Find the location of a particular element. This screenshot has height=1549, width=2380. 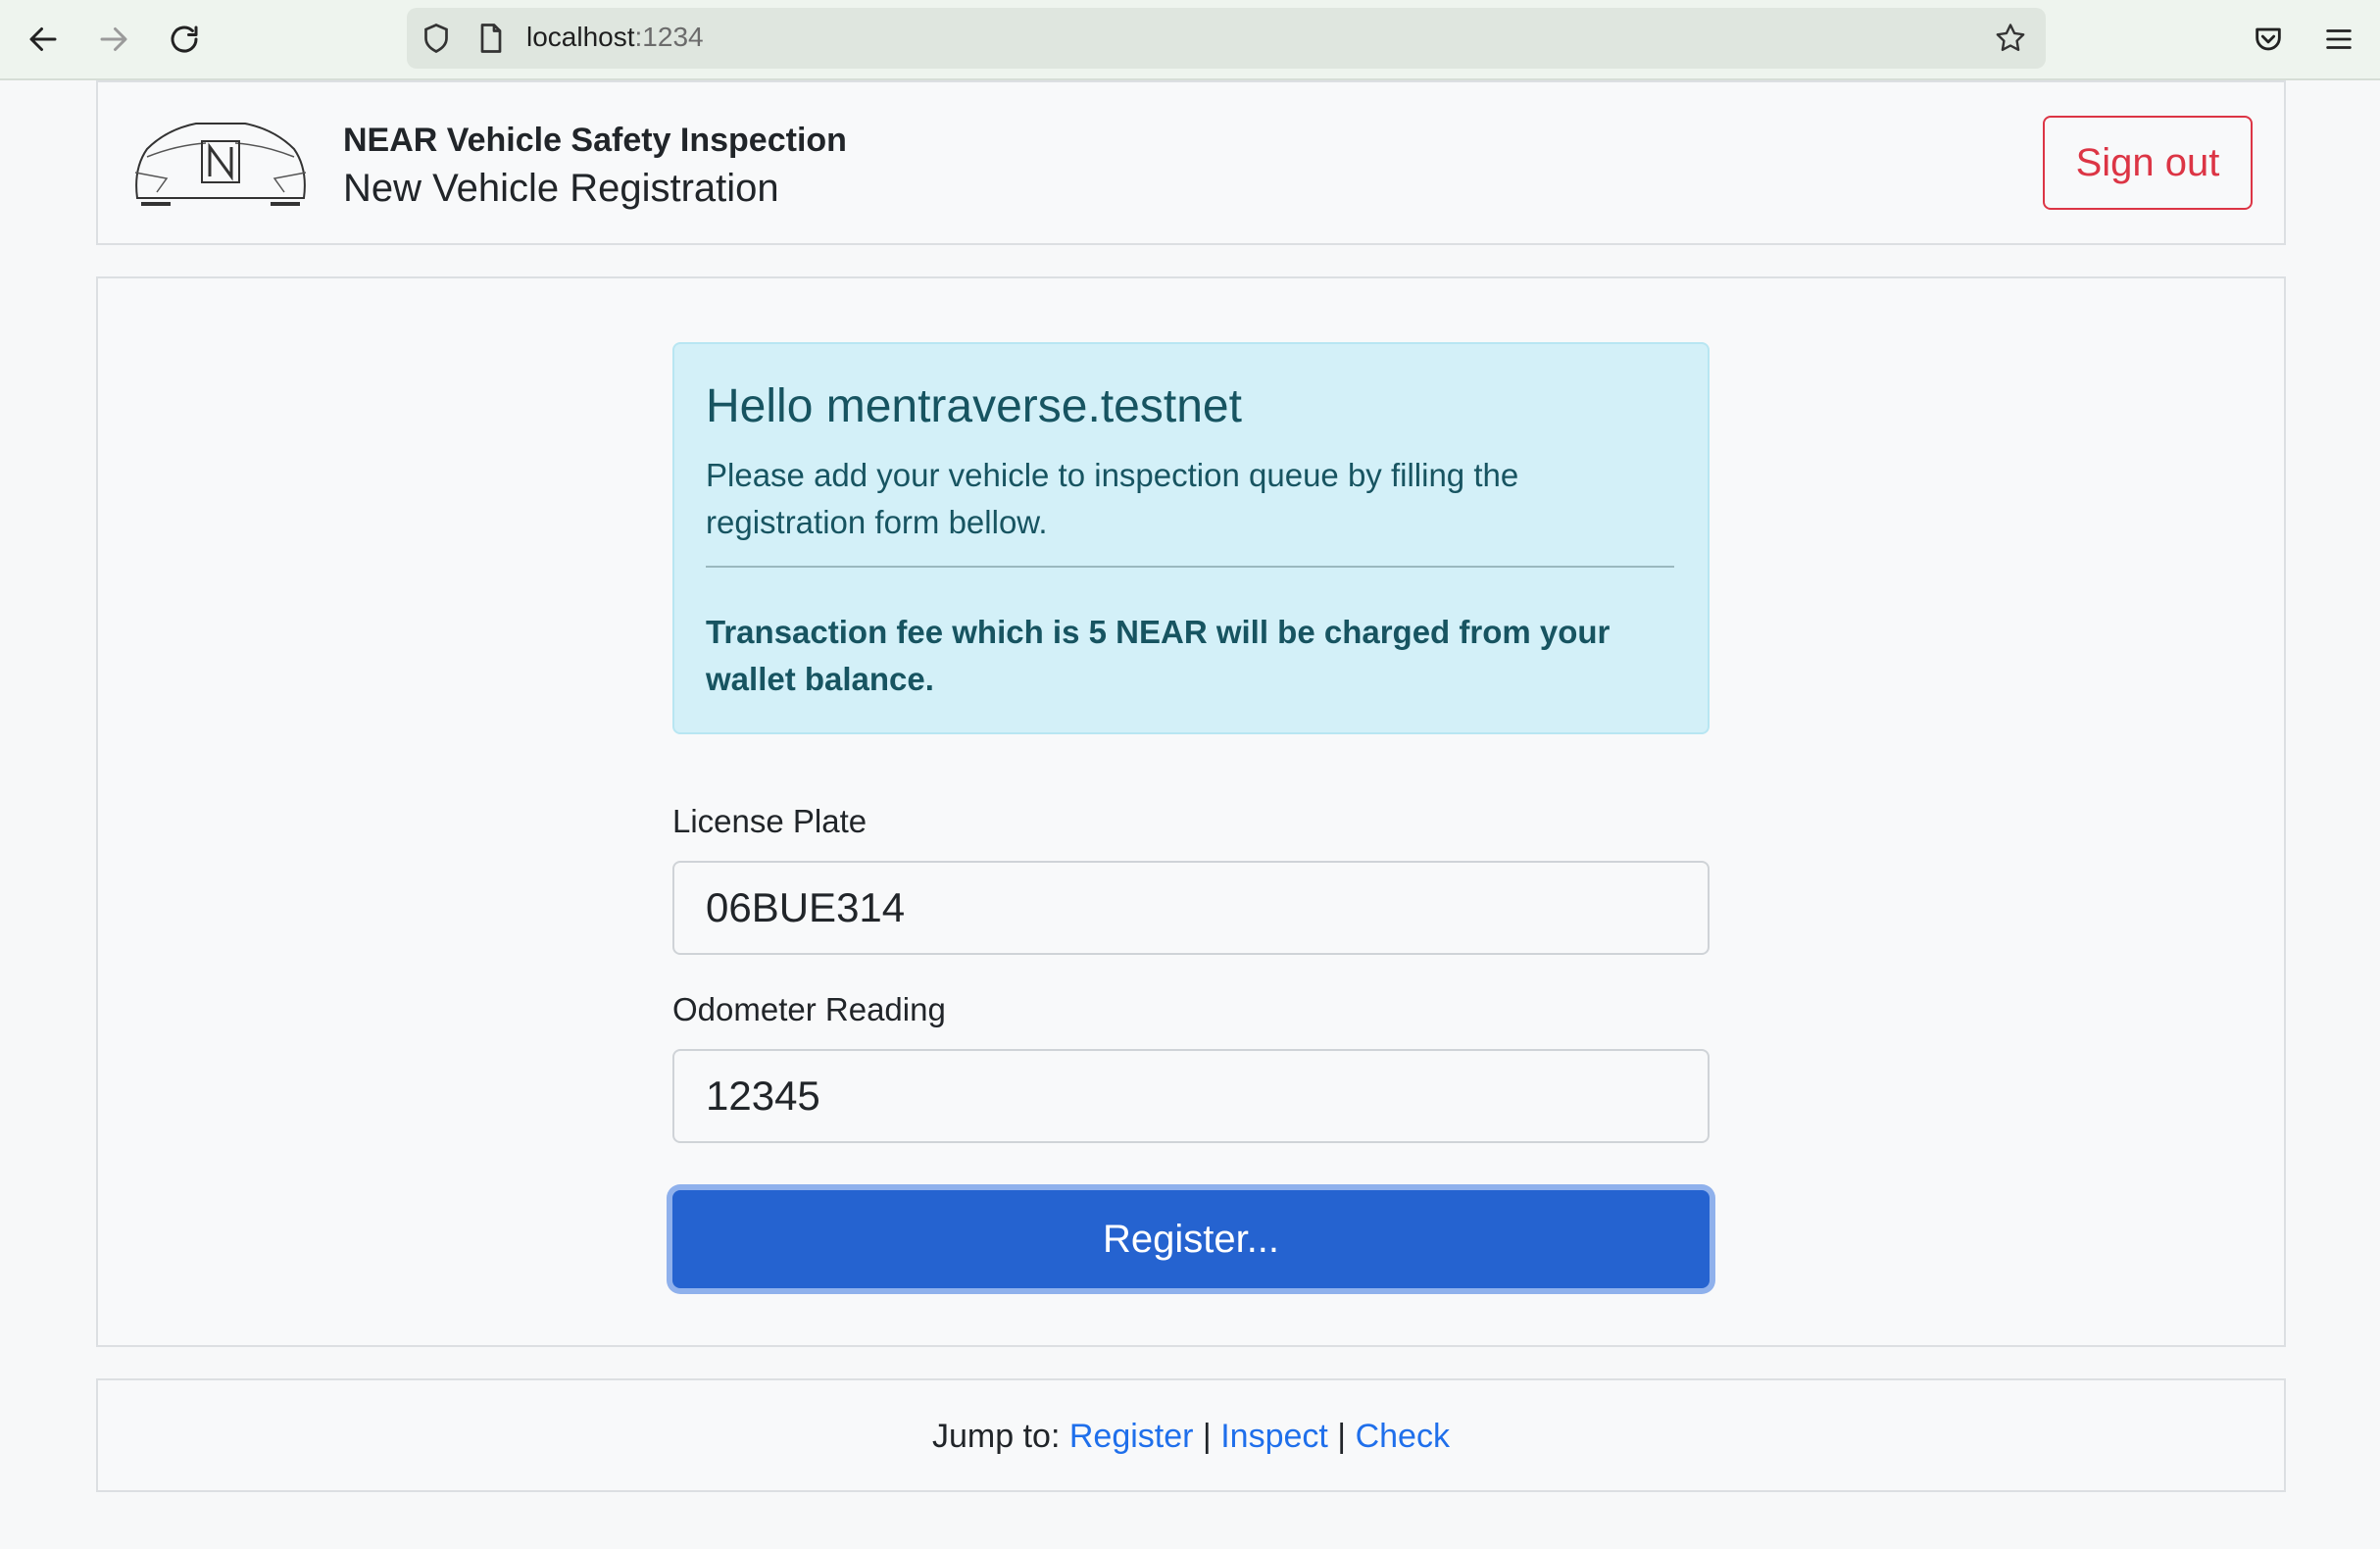

reload-icon is located at coordinates (184, 39).